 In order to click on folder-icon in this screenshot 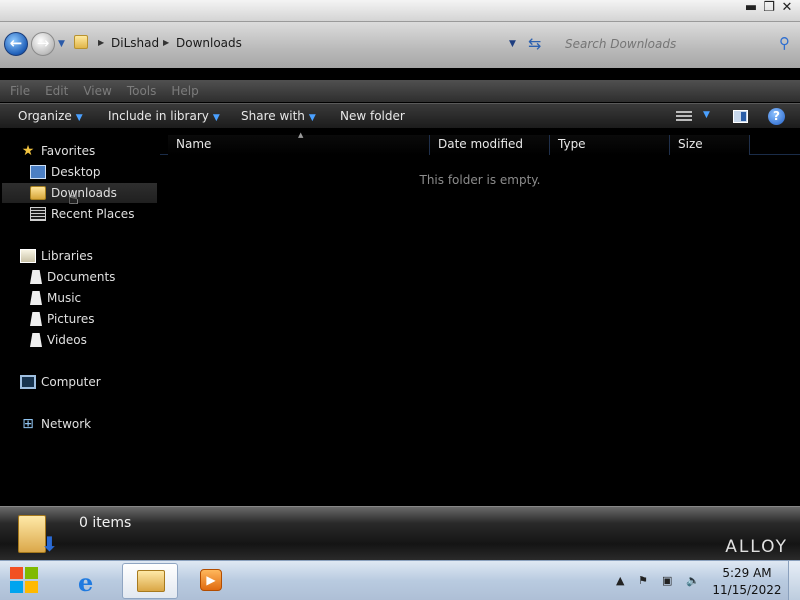, I will do `click(81, 42)`.